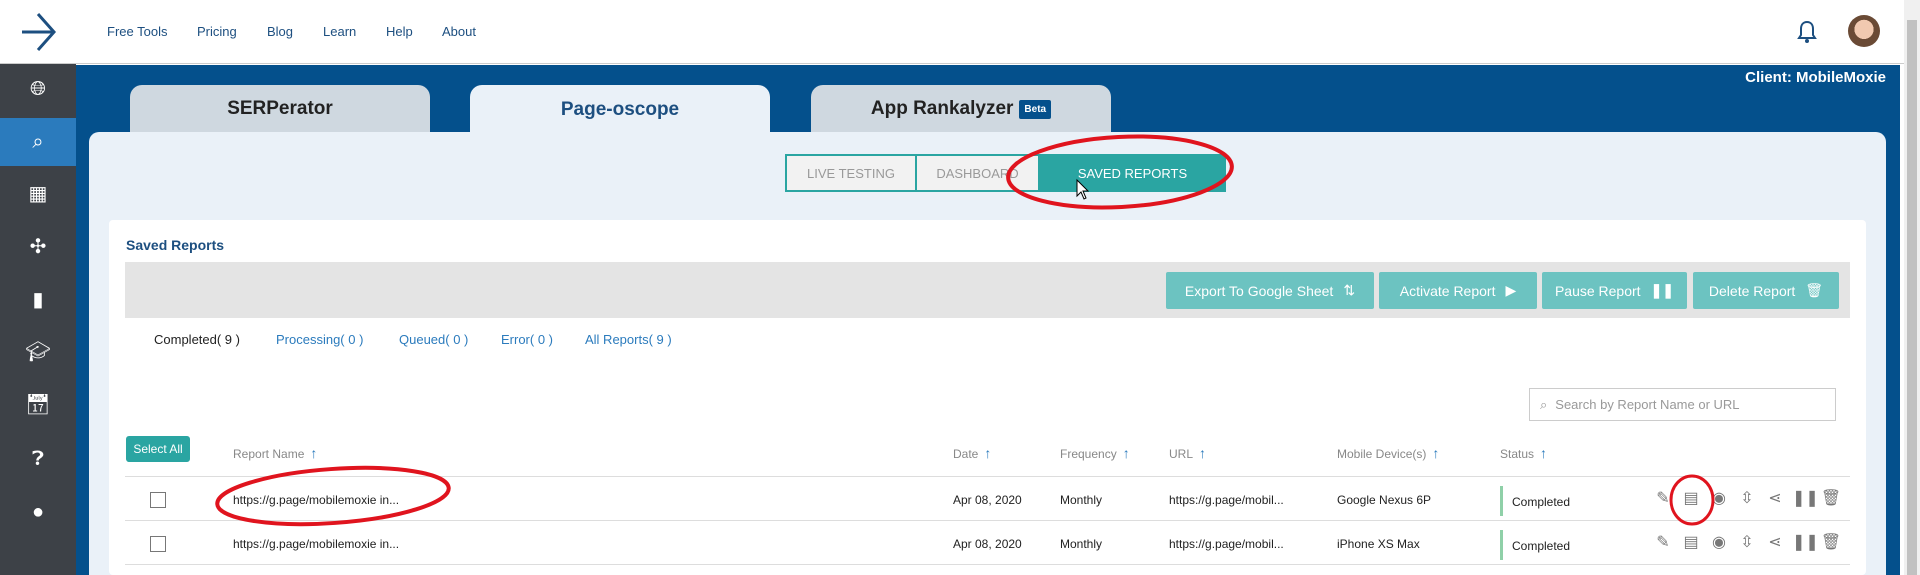  I want to click on tab-app-rankalyzer: App Rankalyzer Beta, so click(961, 109).